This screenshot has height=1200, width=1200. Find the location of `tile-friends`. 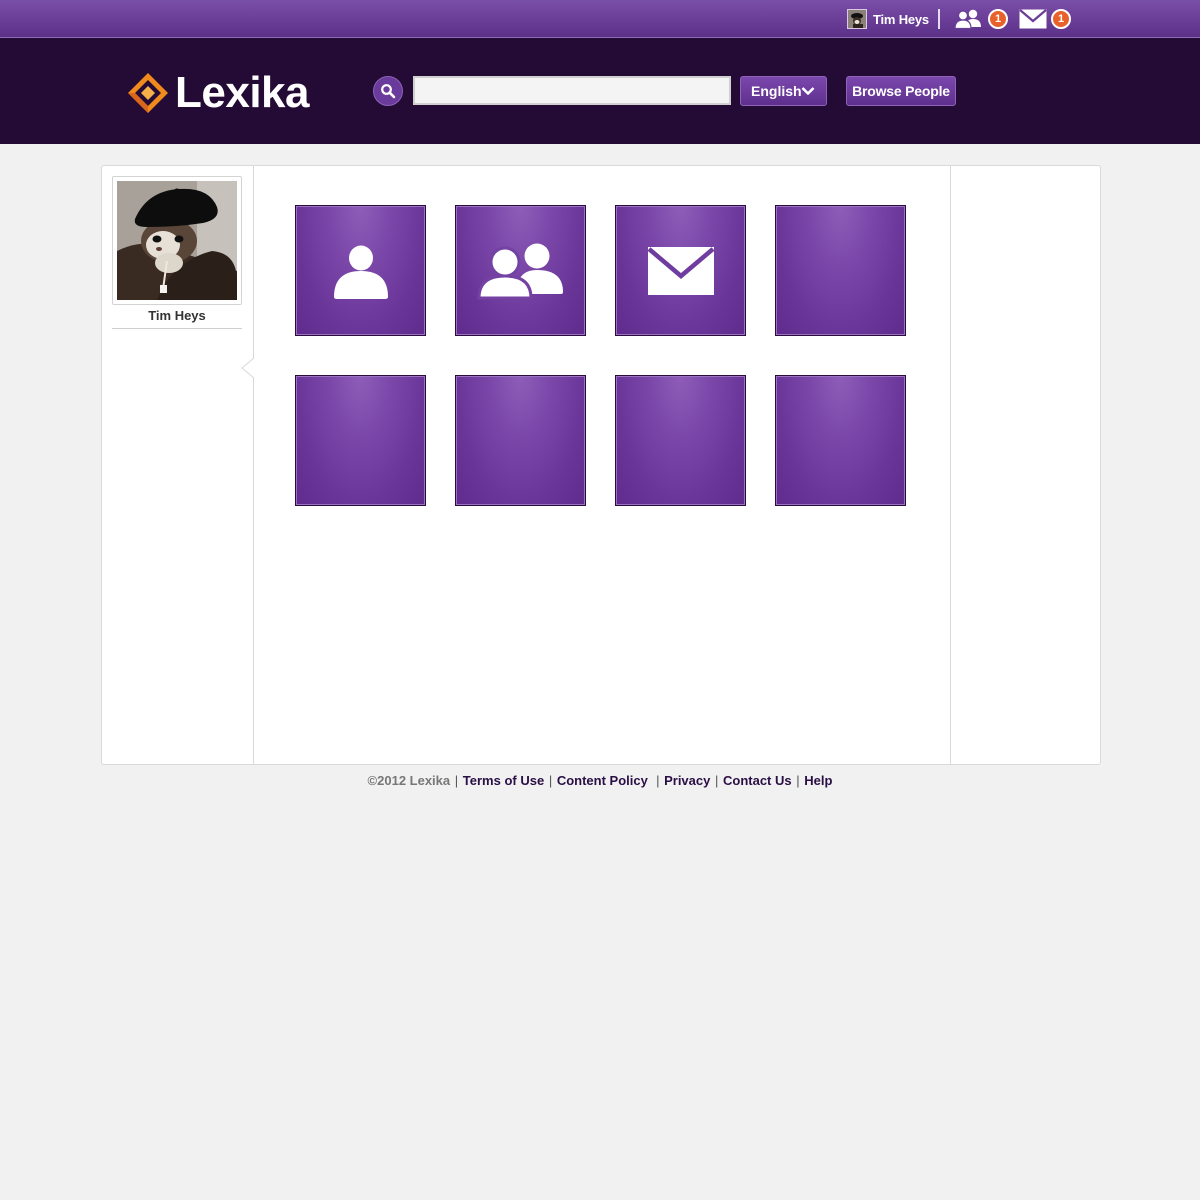

tile-friends is located at coordinates (520, 270).